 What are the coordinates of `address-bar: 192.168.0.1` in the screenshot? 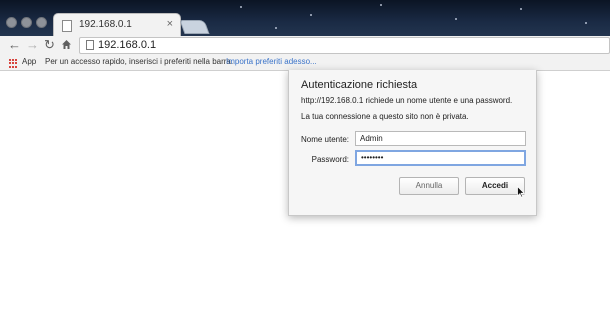 It's located at (344, 45).